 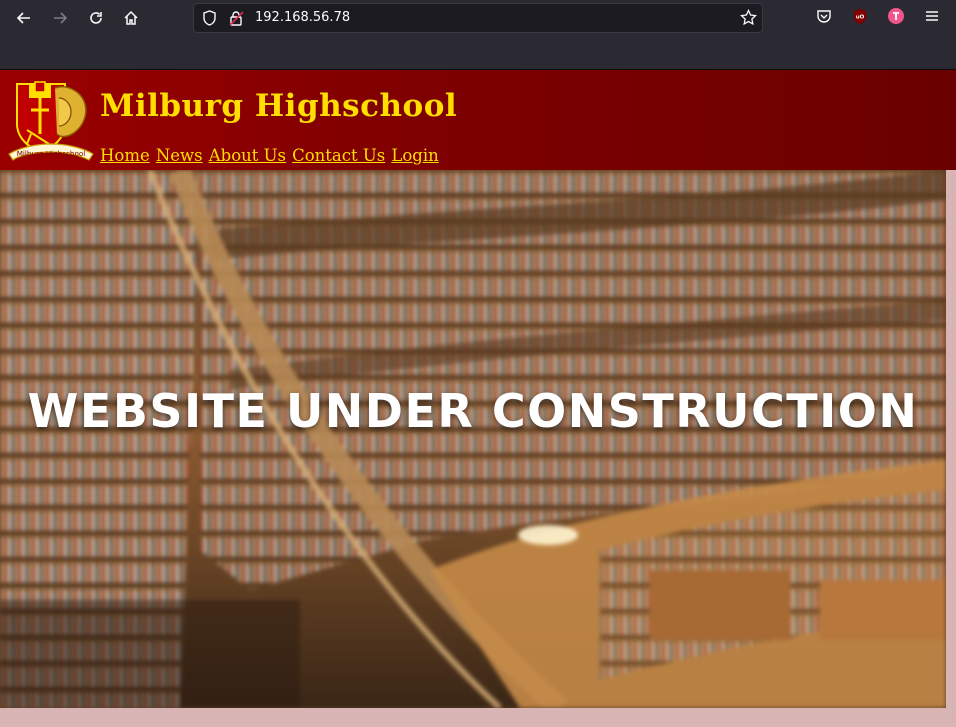 I want to click on extension-icon, so click(x=896, y=18).